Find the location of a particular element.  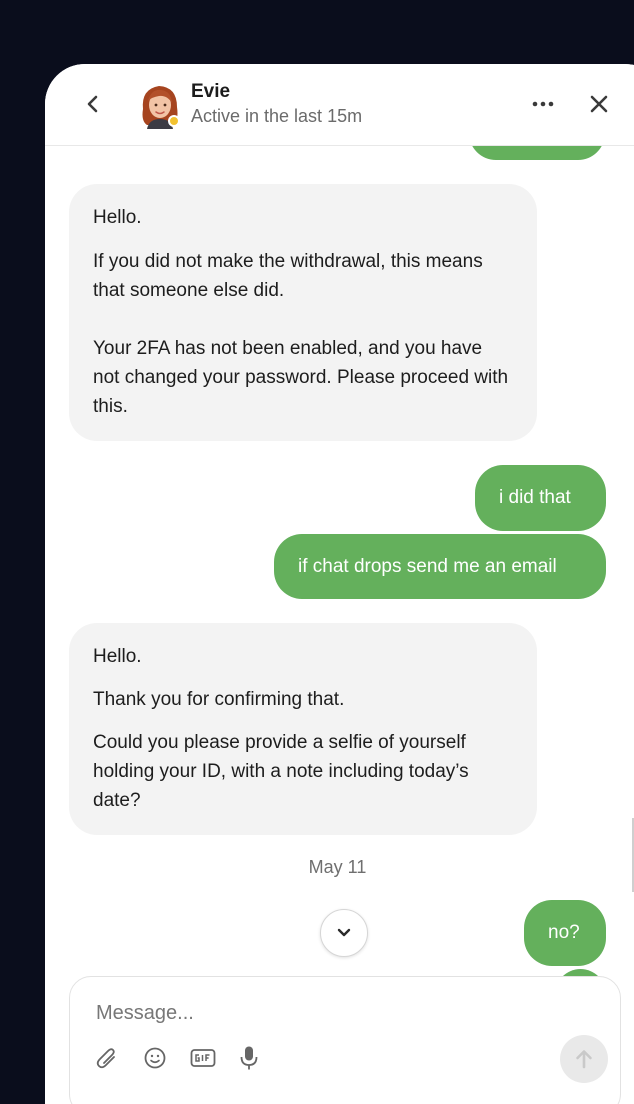

message-input is located at coordinates (336, 1013).